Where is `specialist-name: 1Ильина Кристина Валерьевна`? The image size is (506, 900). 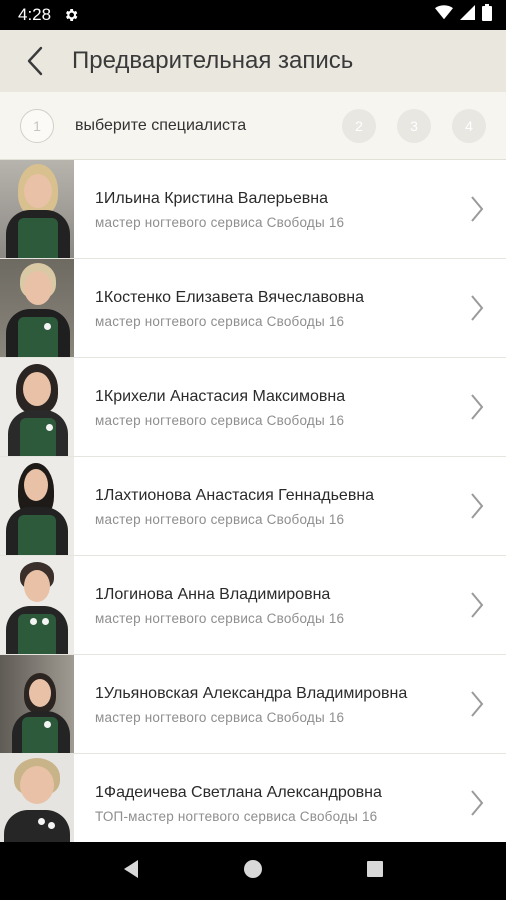 specialist-name: 1Ильина Кристина Валерьевна is located at coordinates (211, 198).